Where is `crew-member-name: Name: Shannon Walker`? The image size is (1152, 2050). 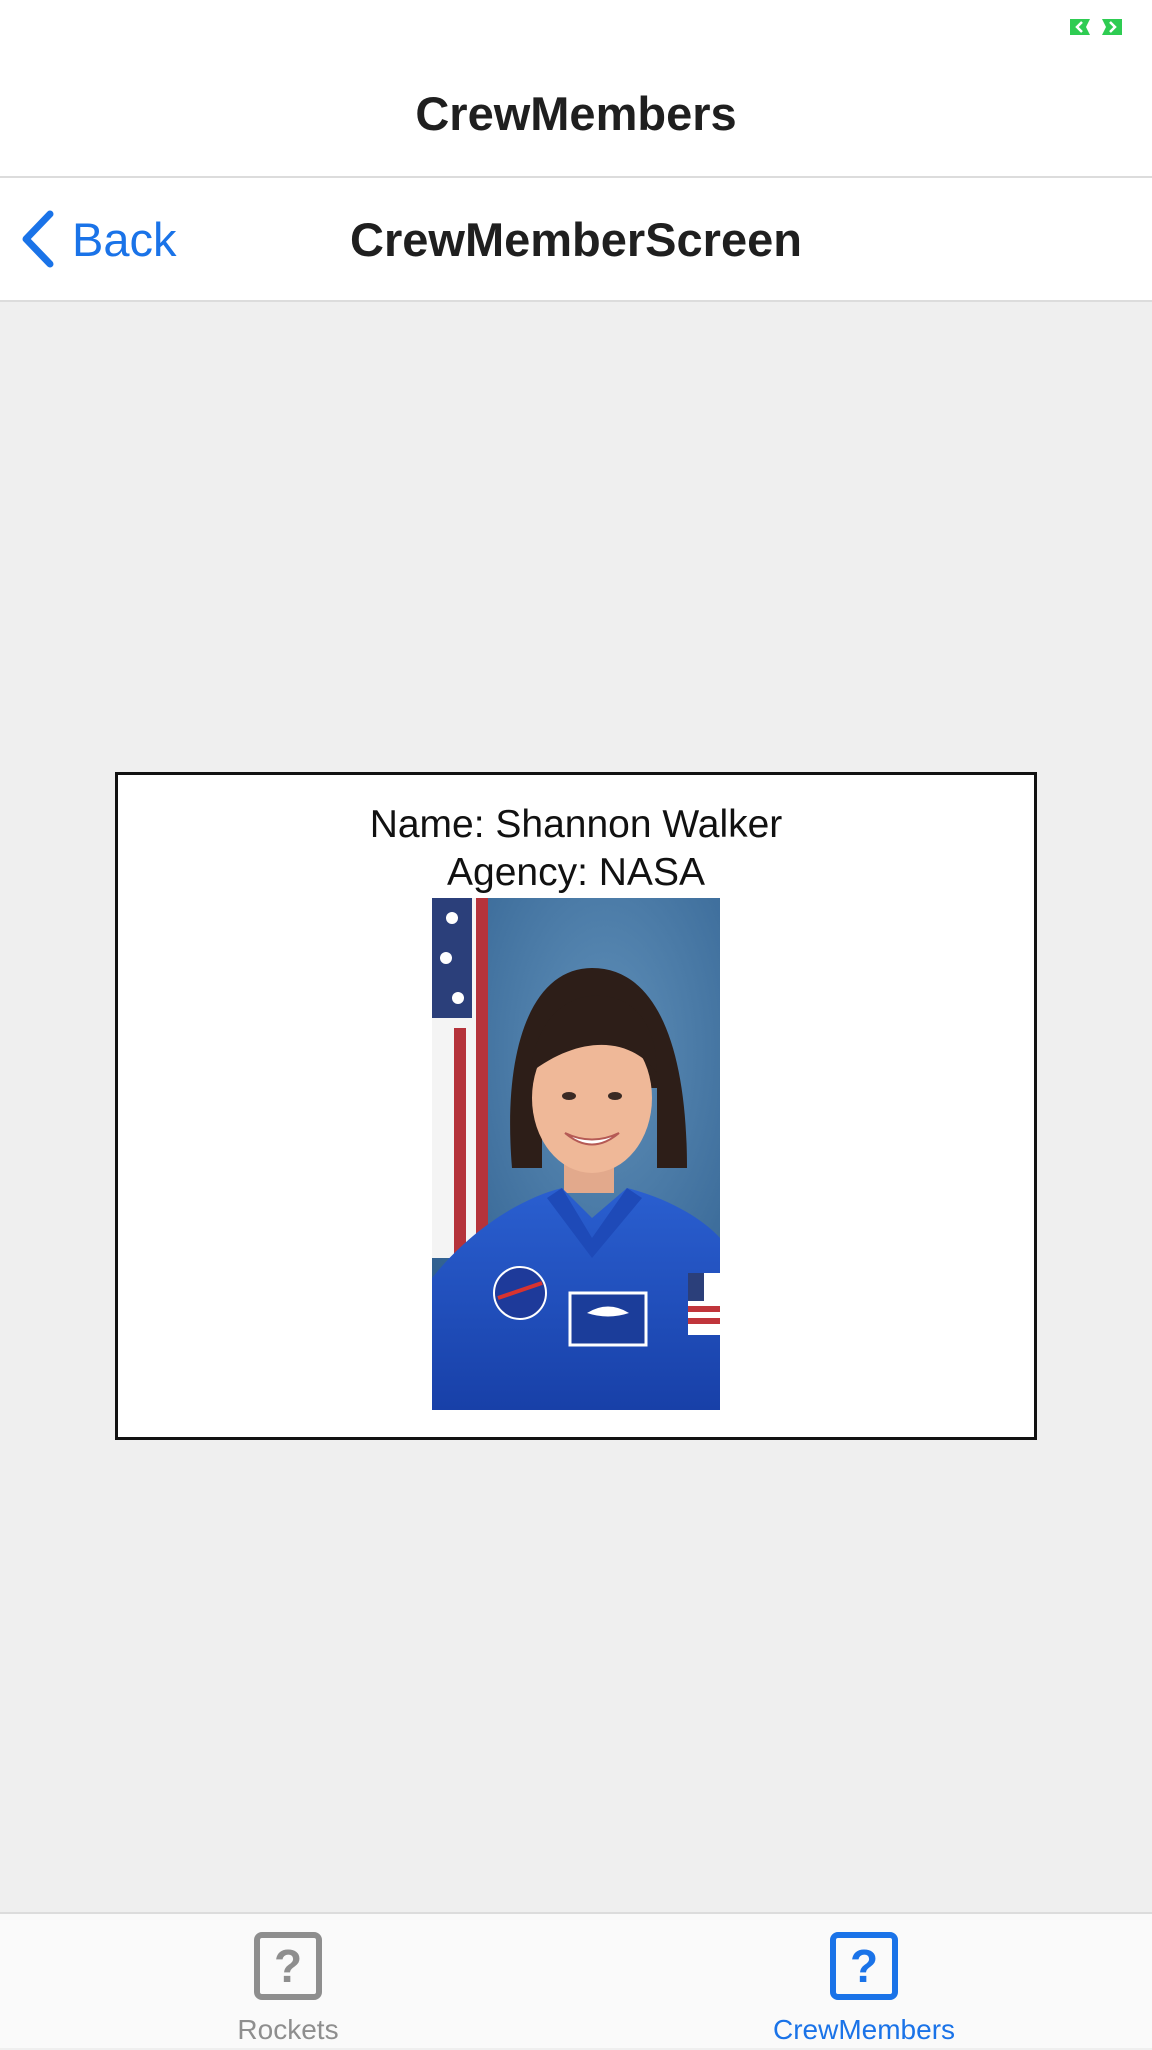 crew-member-name: Name: Shannon Walker is located at coordinates (576, 824).